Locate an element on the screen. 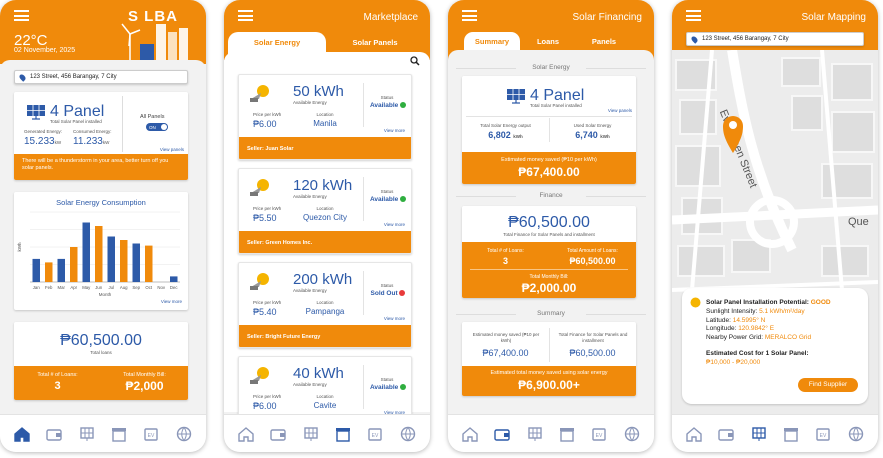 The width and height of the screenshot is (883, 458). sum-saved-label: Estimated money saved (₱10 per kWh) is located at coordinates (506, 337).